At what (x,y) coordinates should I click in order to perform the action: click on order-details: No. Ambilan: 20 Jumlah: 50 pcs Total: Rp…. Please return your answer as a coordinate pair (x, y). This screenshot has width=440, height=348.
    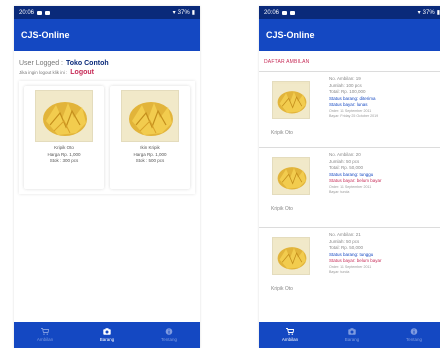
    Looking at the image, I should click on (355, 173).